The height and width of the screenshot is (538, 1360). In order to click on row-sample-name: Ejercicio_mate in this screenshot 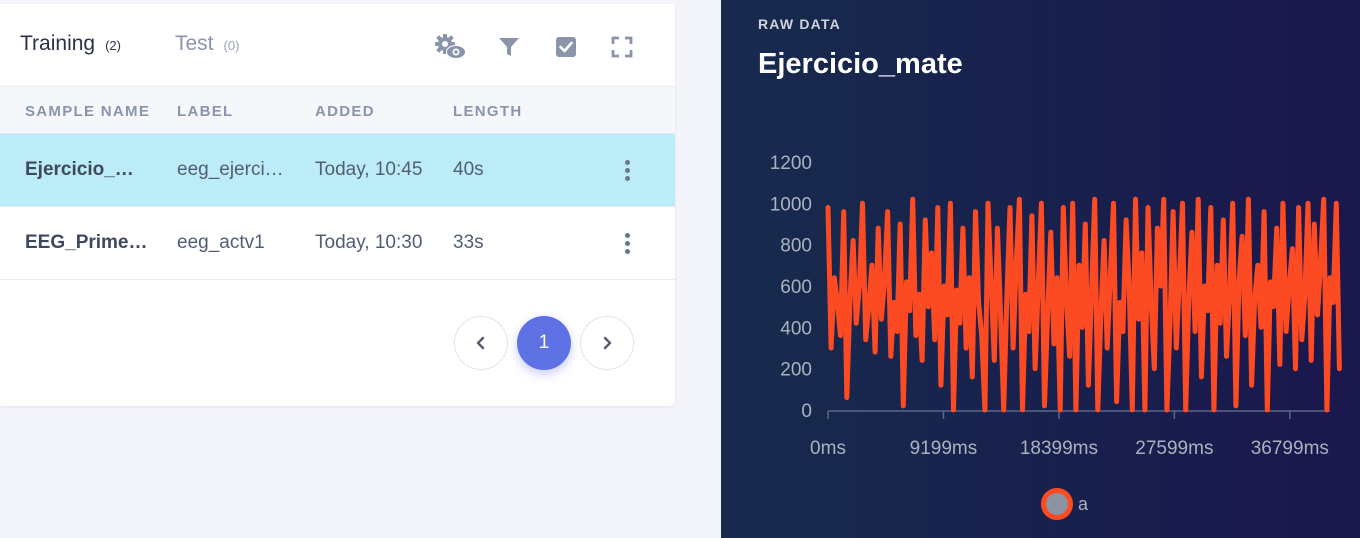, I will do `click(84, 169)`.